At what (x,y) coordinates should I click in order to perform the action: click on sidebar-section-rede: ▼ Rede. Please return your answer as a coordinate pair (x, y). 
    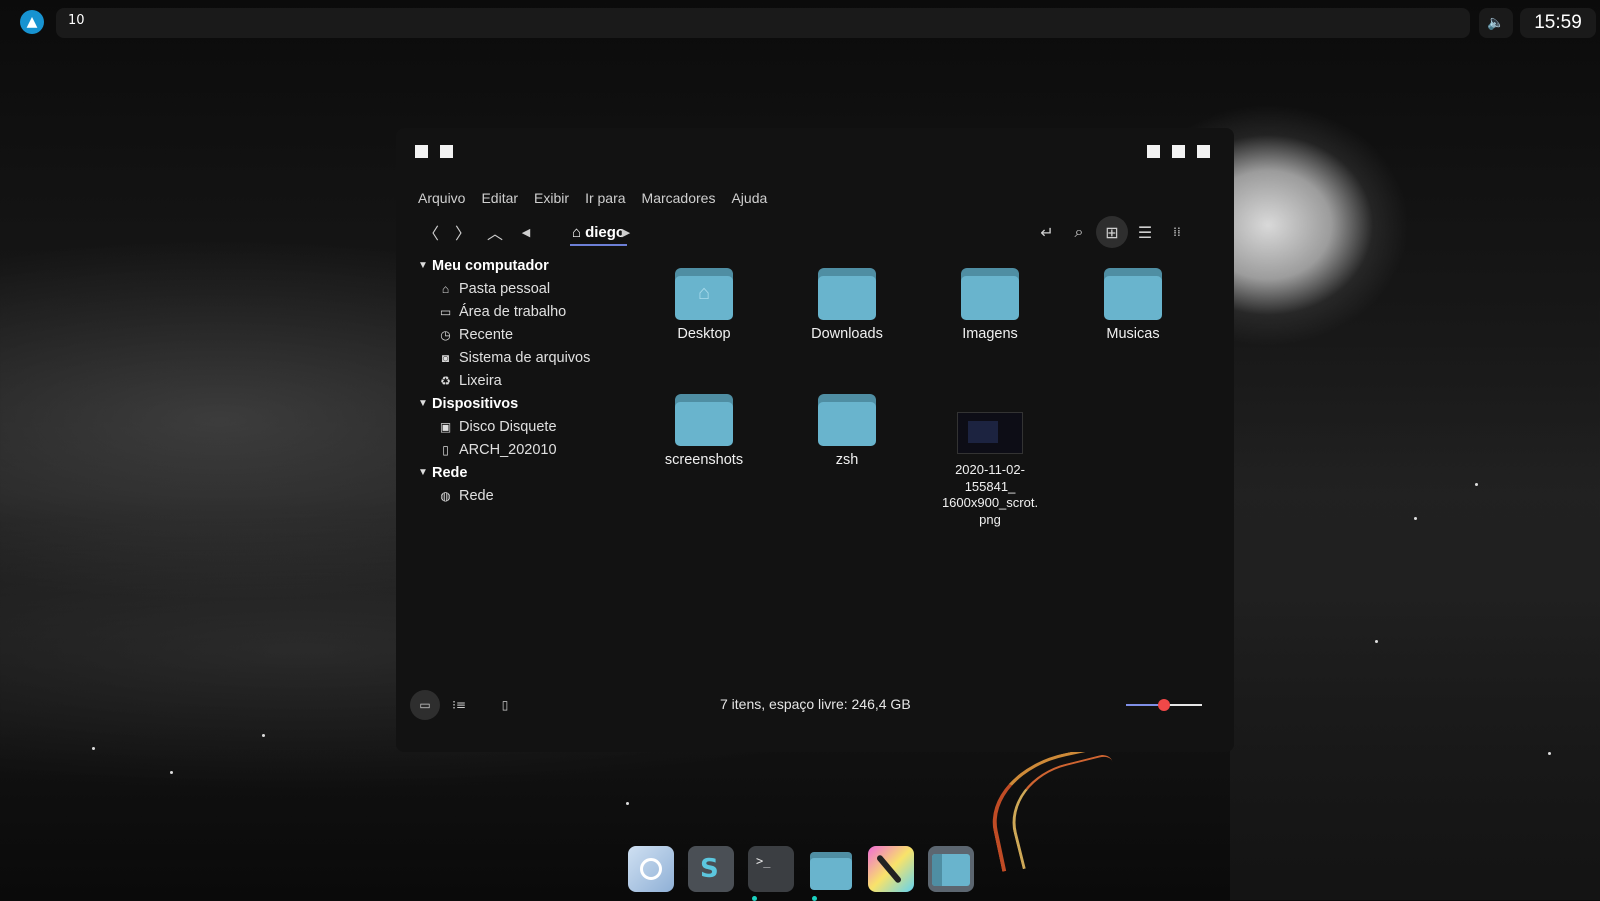
    Looking at the image, I should click on (528, 472).